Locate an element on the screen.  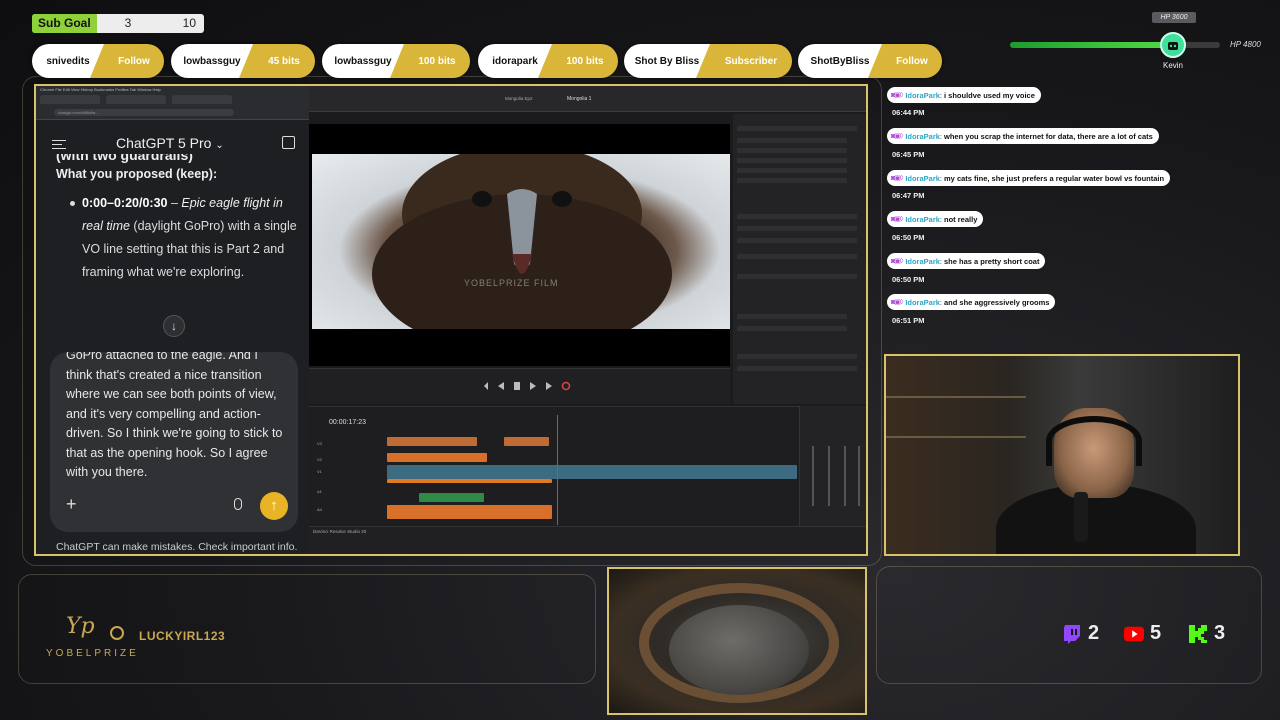
chat-timestamp: 06:51 PM is located at coordinates (908, 320).